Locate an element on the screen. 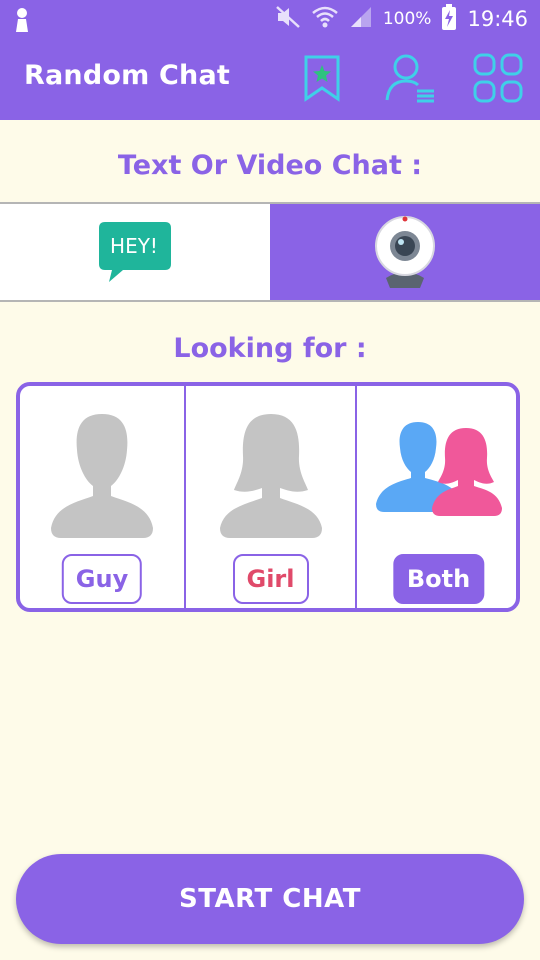 This screenshot has height=960, width=540. person-icon is located at coordinates (22, 21).